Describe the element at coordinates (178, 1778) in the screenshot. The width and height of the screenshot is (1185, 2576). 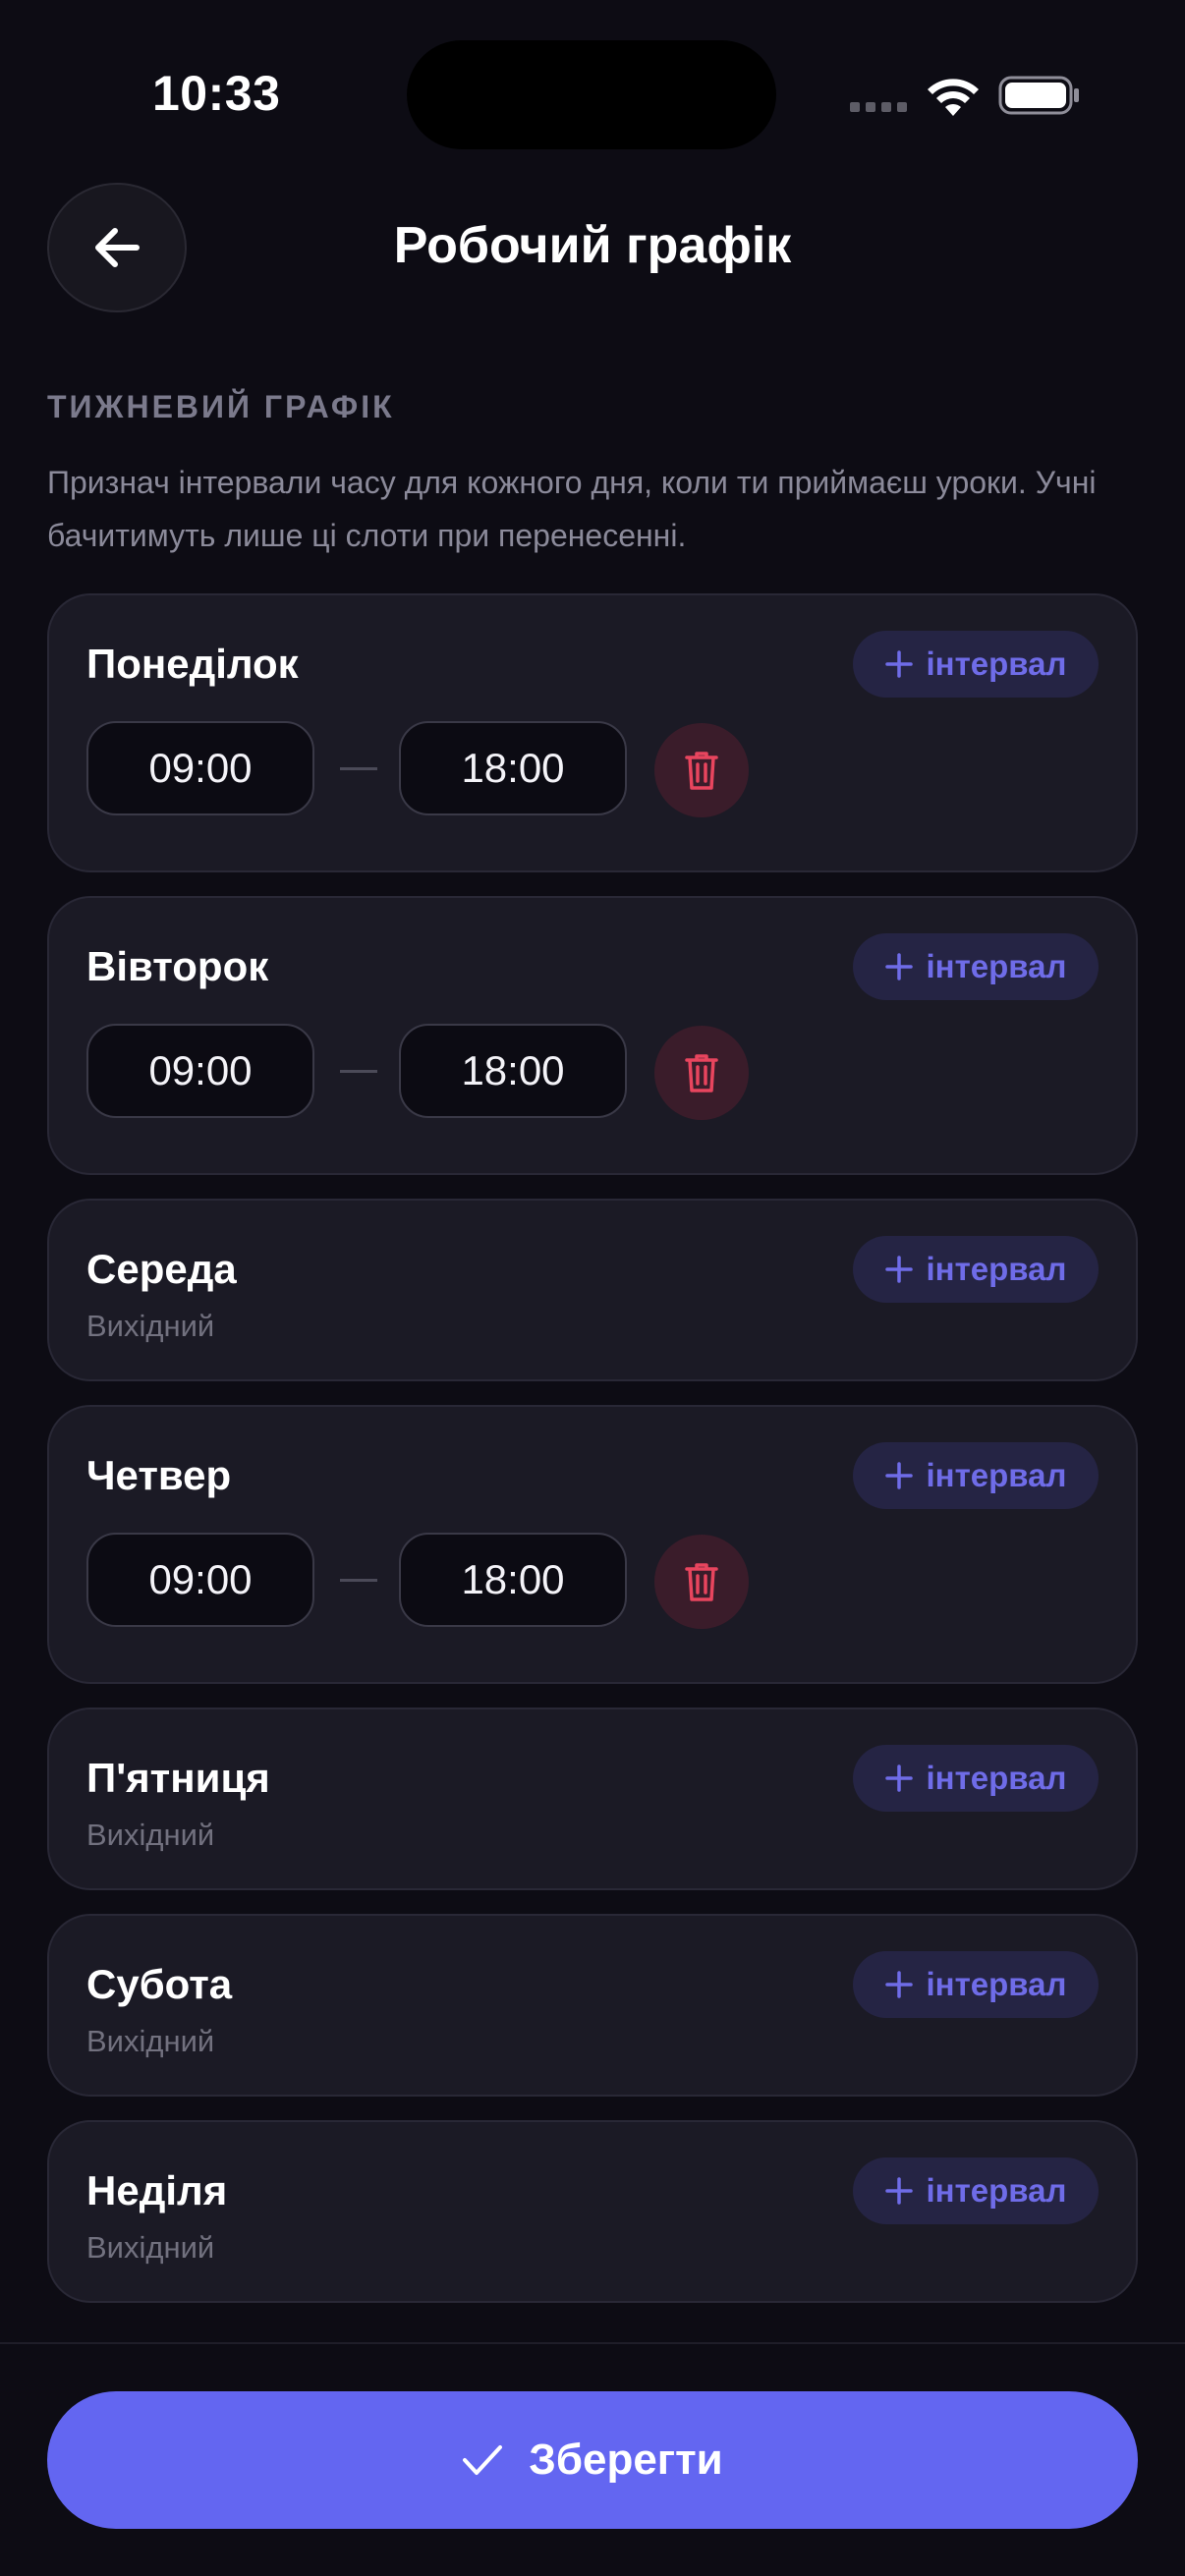
I see `day-name: П'ятниця` at that location.